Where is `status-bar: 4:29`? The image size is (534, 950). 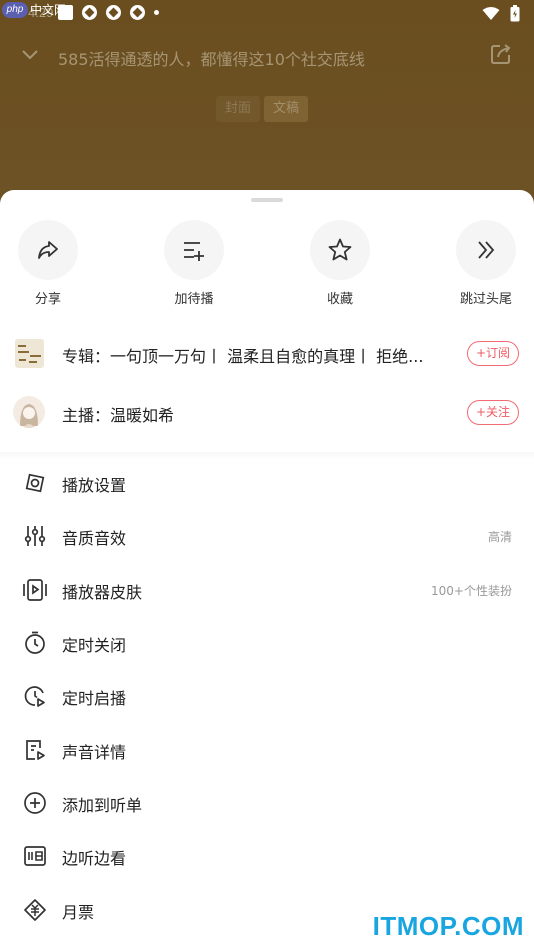
status-bar: 4:29 is located at coordinates (267, 14).